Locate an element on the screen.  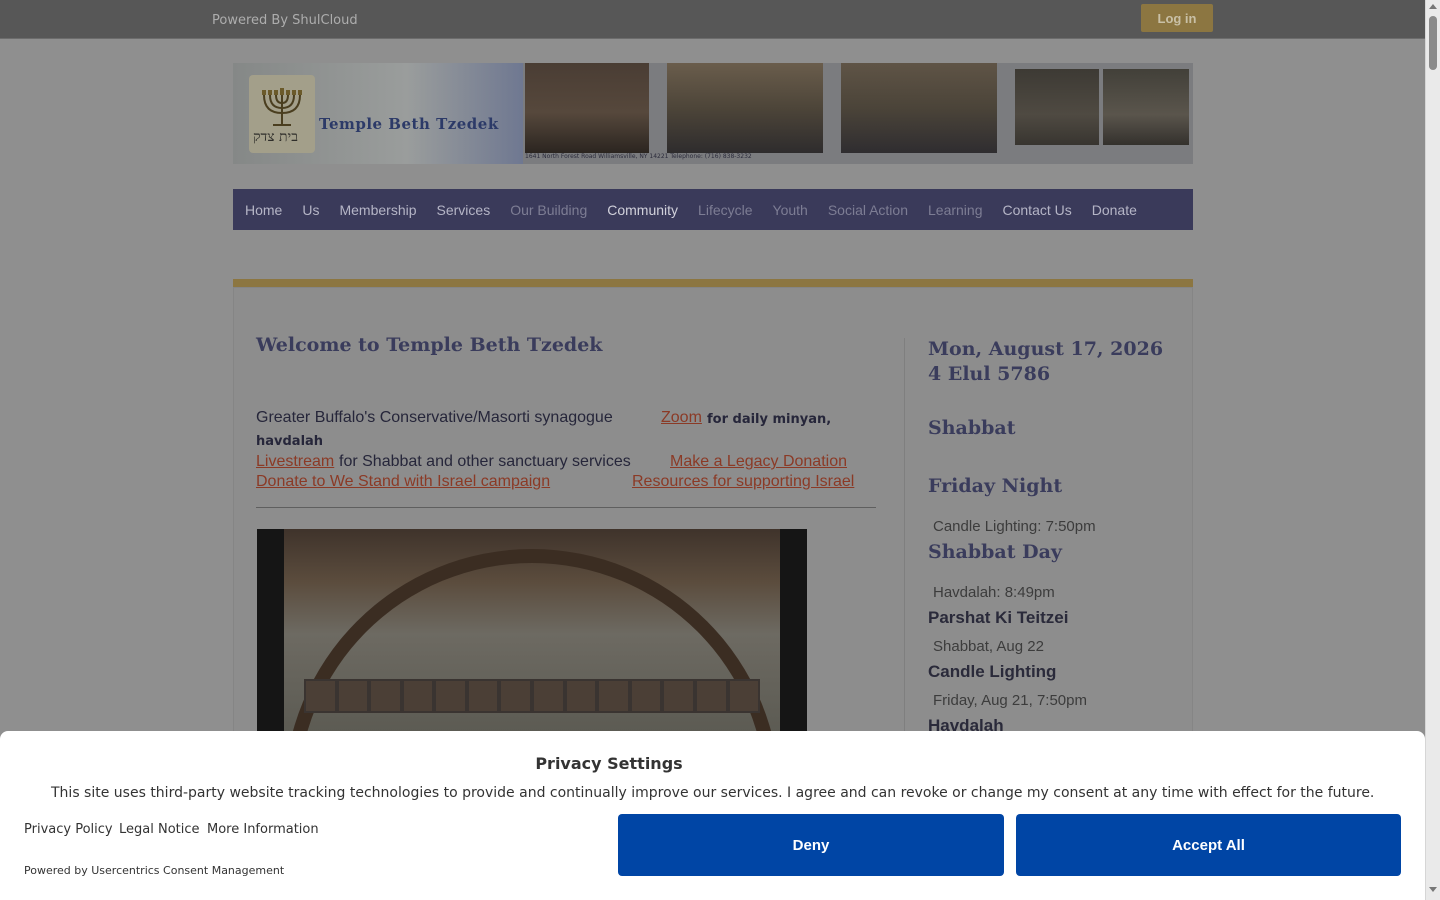
israel-campaign-link: Donate to We Stand with Israel campaign is located at coordinates (403, 482).